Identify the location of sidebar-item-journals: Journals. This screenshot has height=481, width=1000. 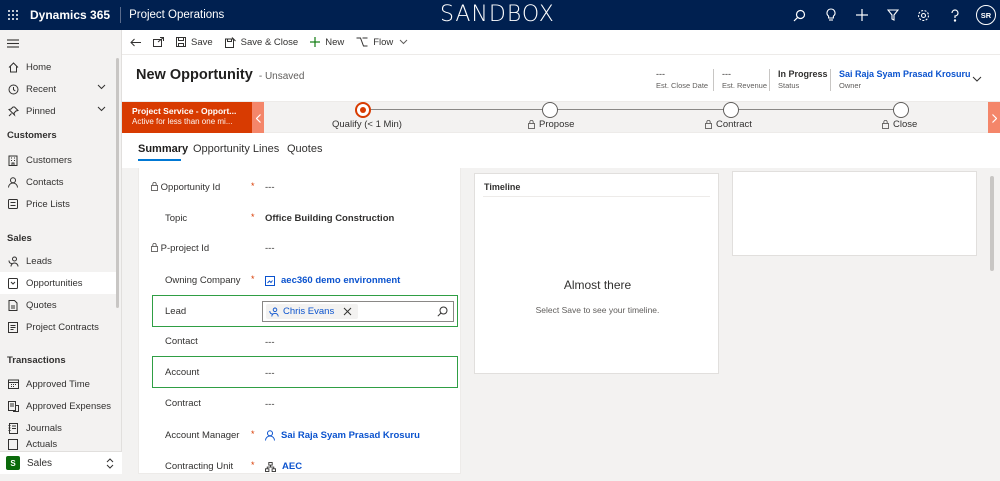
(59, 428).